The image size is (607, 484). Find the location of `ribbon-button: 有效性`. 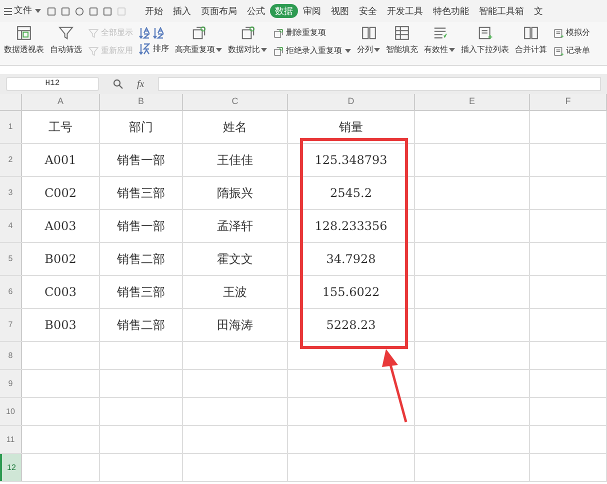

ribbon-button: 有效性 is located at coordinates (439, 40).